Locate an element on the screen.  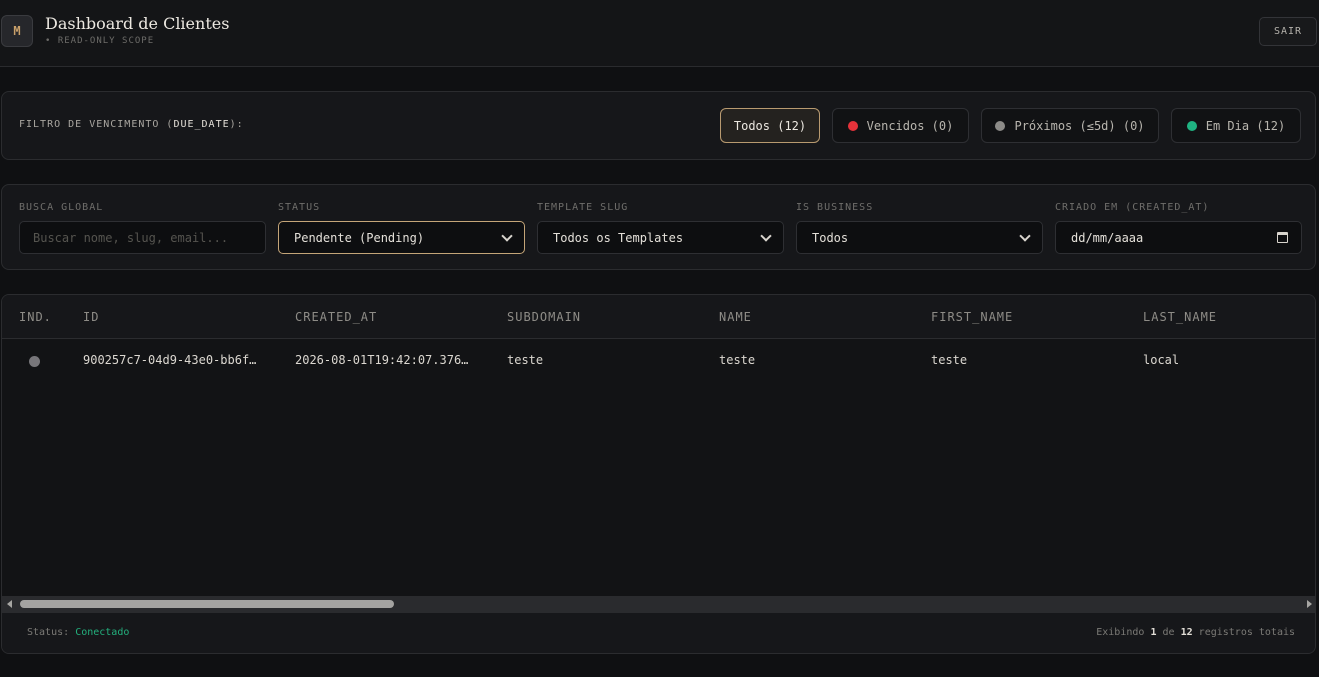
status-indicator-icon is located at coordinates (34, 361).